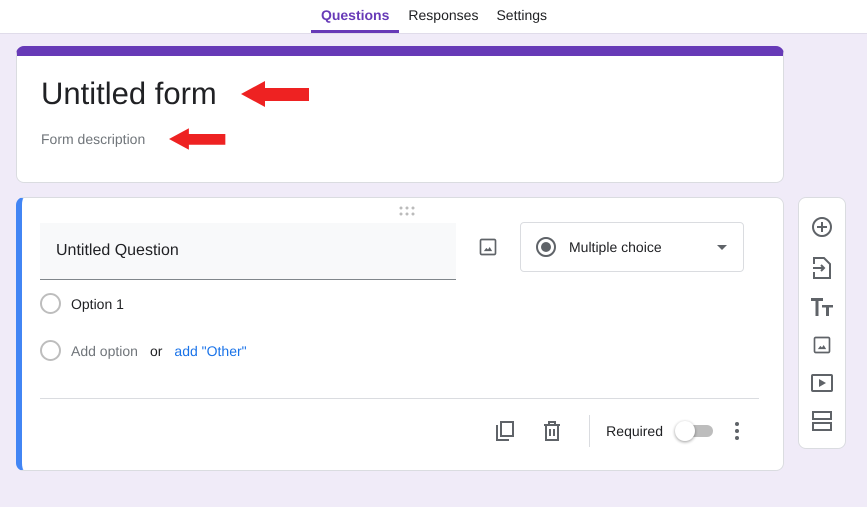  Describe the element at coordinates (722, 247) in the screenshot. I see `caret-icon` at that location.